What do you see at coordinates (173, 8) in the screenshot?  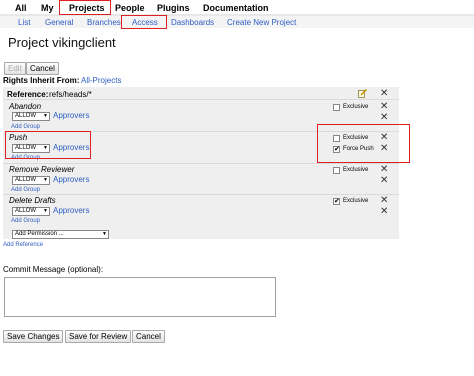 I see `nav-plugins: Plugins` at bounding box center [173, 8].